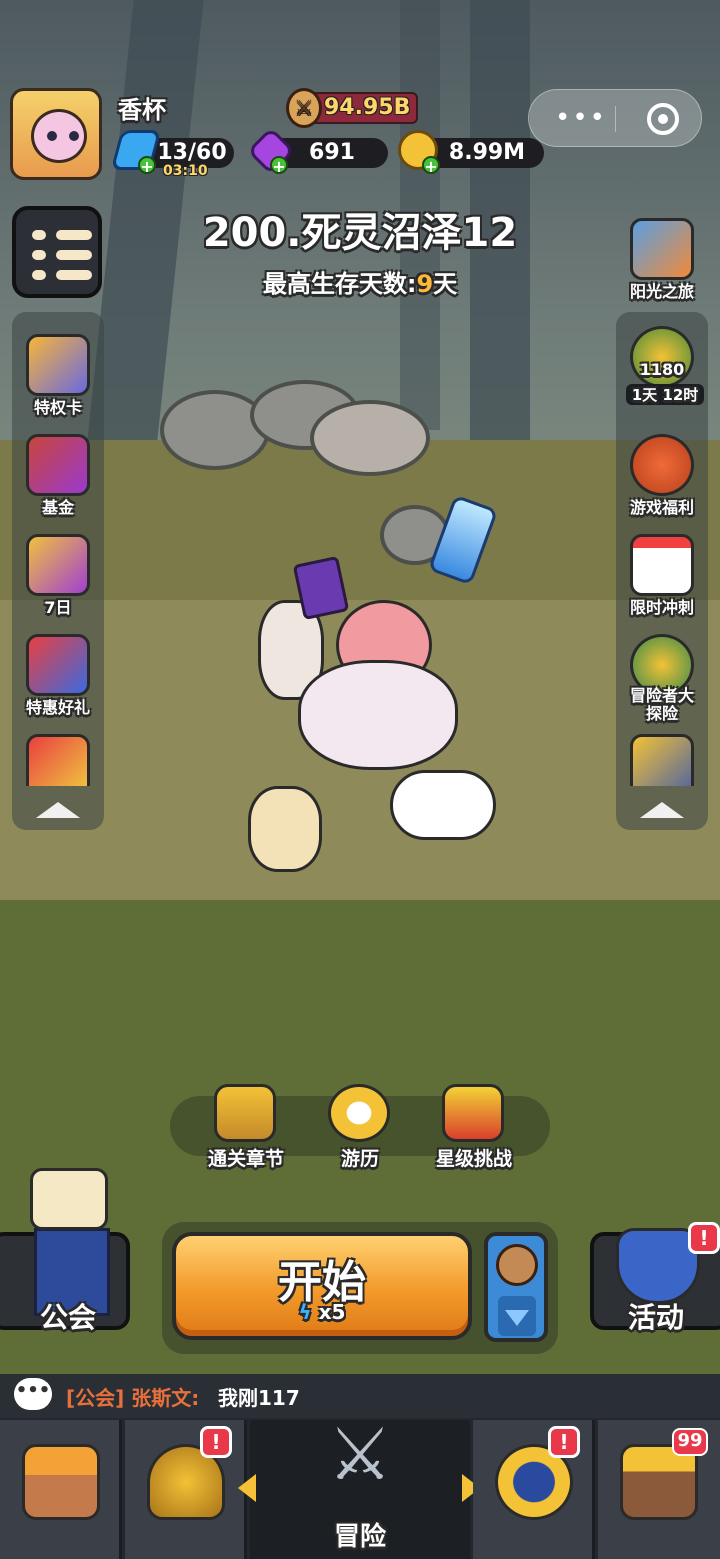 The image size is (720, 1559). What do you see at coordinates (517, 1316) in the screenshot?
I see `down-arrow-icon` at bounding box center [517, 1316].